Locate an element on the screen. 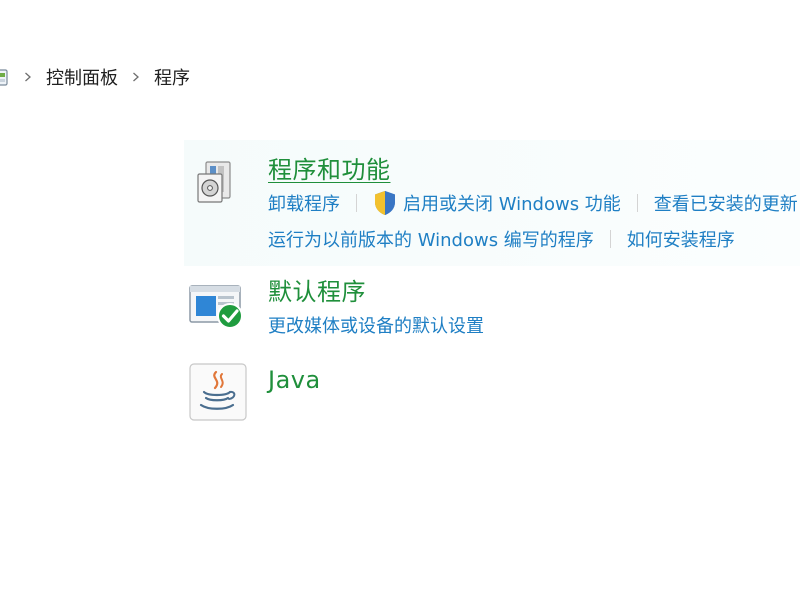 The image size is (800, 600). java-link: Java is located at coordinates (294, 380).